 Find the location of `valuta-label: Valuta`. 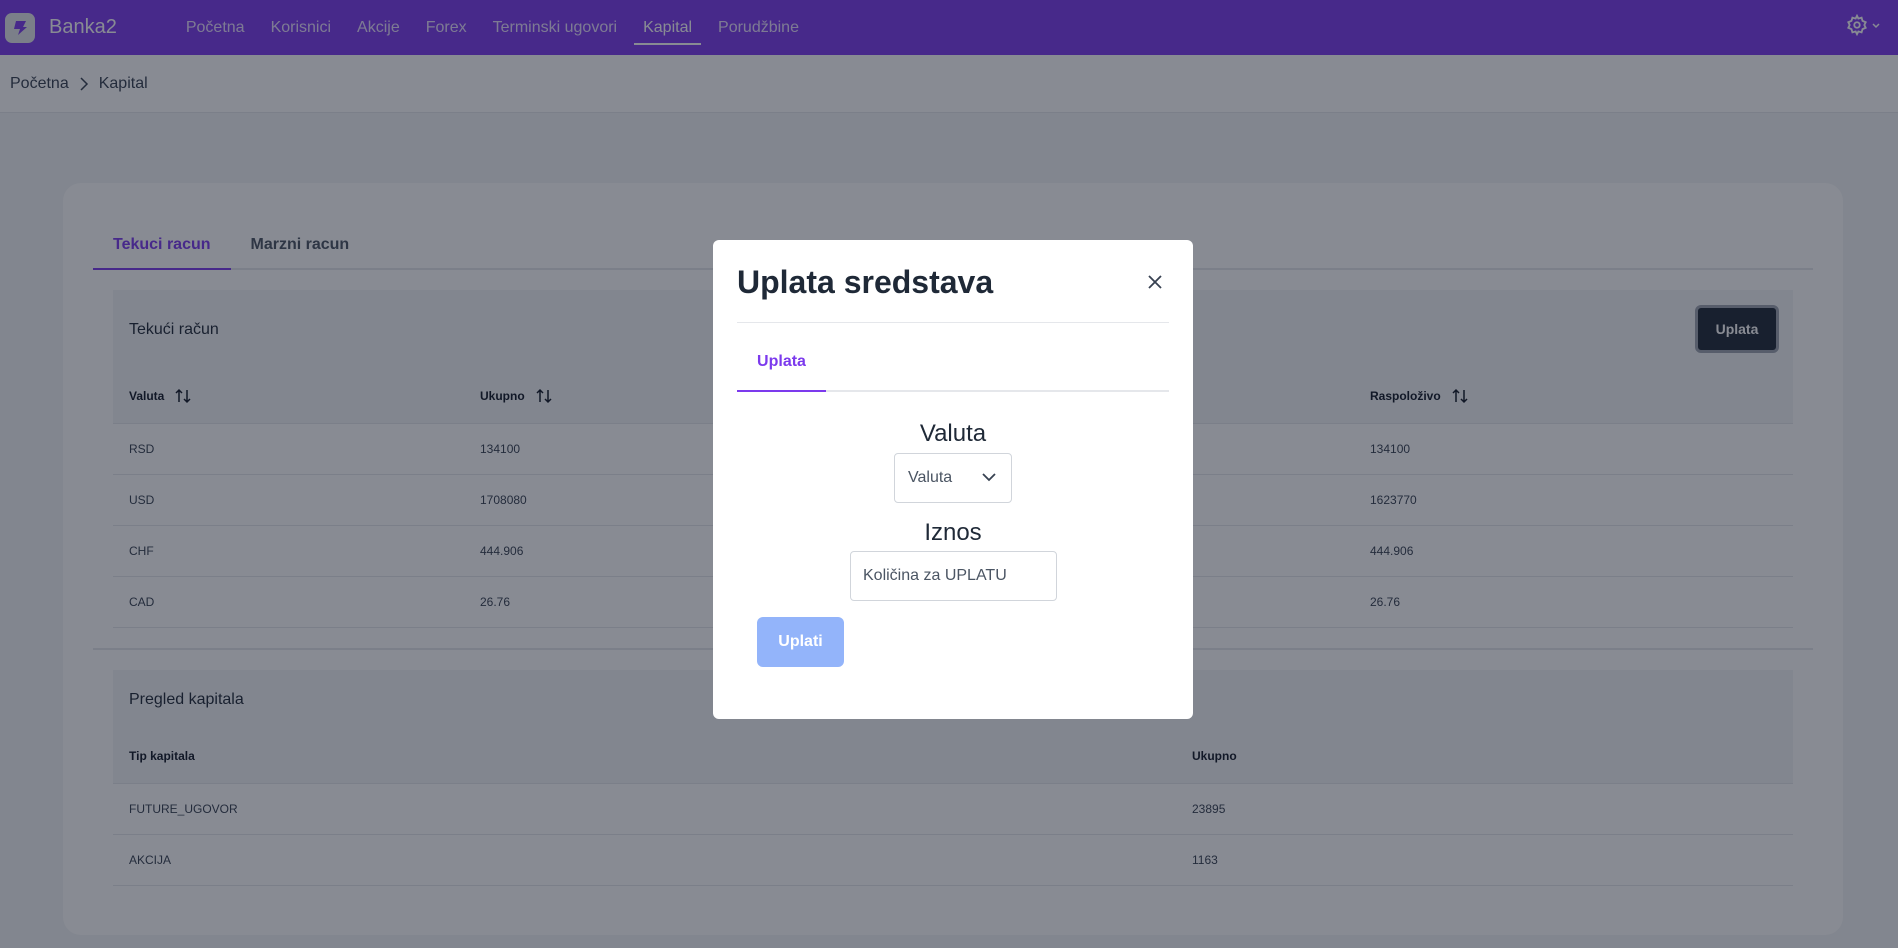

valuta-label: Valuta is located at coordinates (953, 433).